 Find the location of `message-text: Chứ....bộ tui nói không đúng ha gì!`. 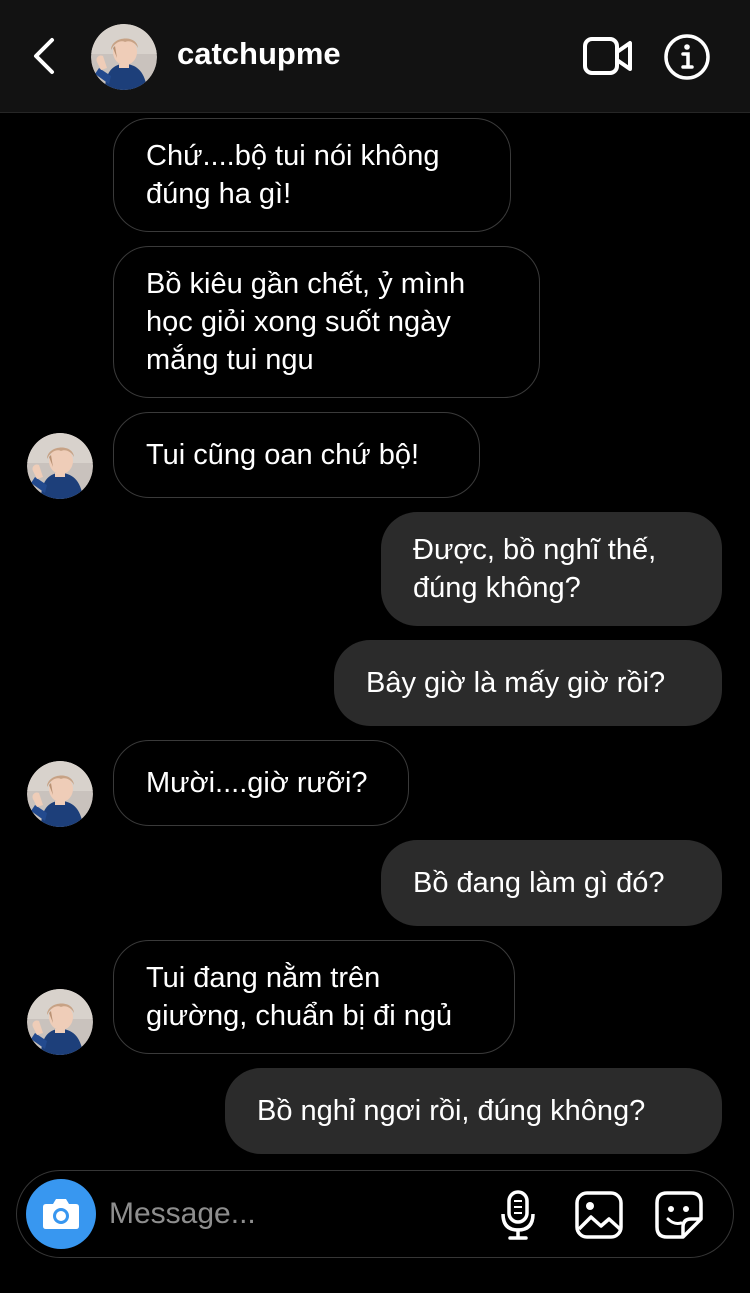

message-text: Chứ....bộ tui nói không đúng ha gì! is located at coordinates (293, 175).